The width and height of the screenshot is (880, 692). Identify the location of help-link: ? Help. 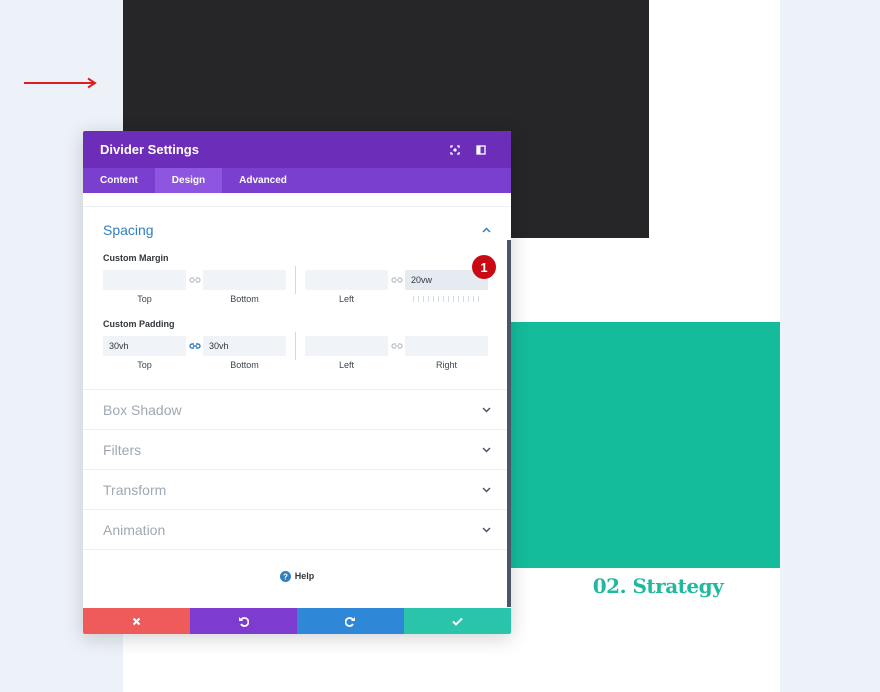
(297, 576).